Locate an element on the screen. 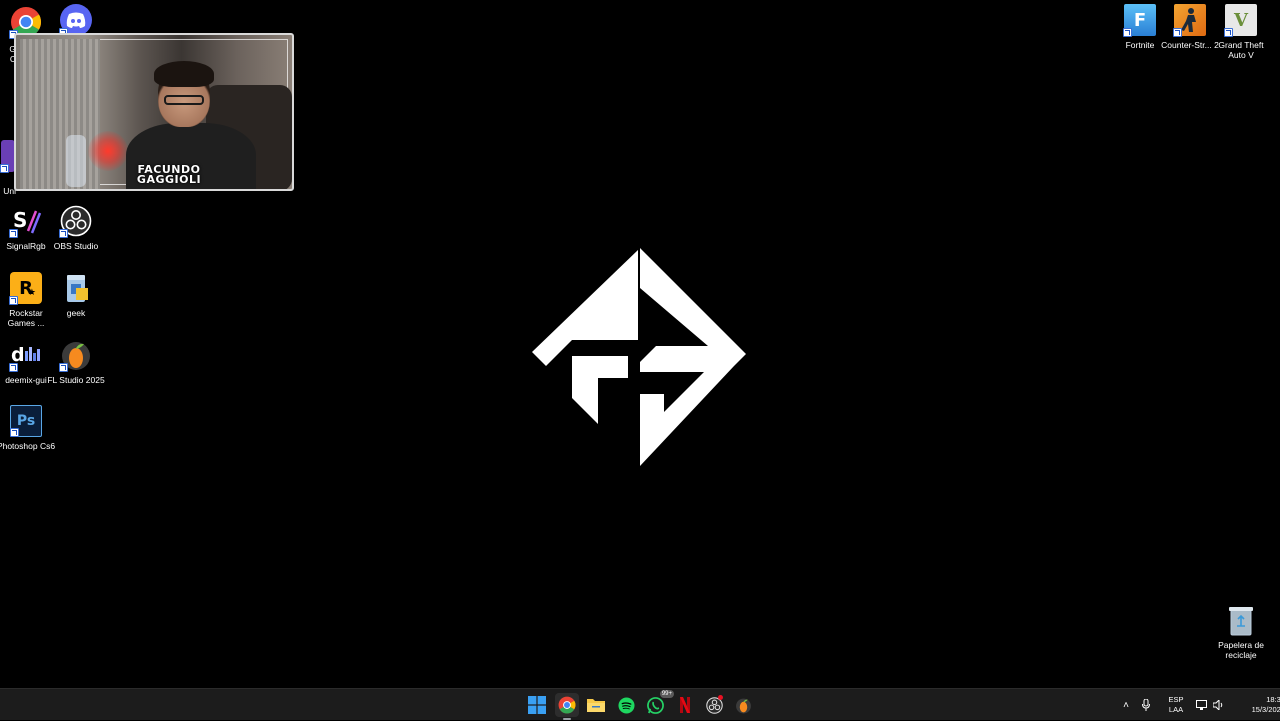  desktop-icon-label: geek is located at coordinates (76, 313).